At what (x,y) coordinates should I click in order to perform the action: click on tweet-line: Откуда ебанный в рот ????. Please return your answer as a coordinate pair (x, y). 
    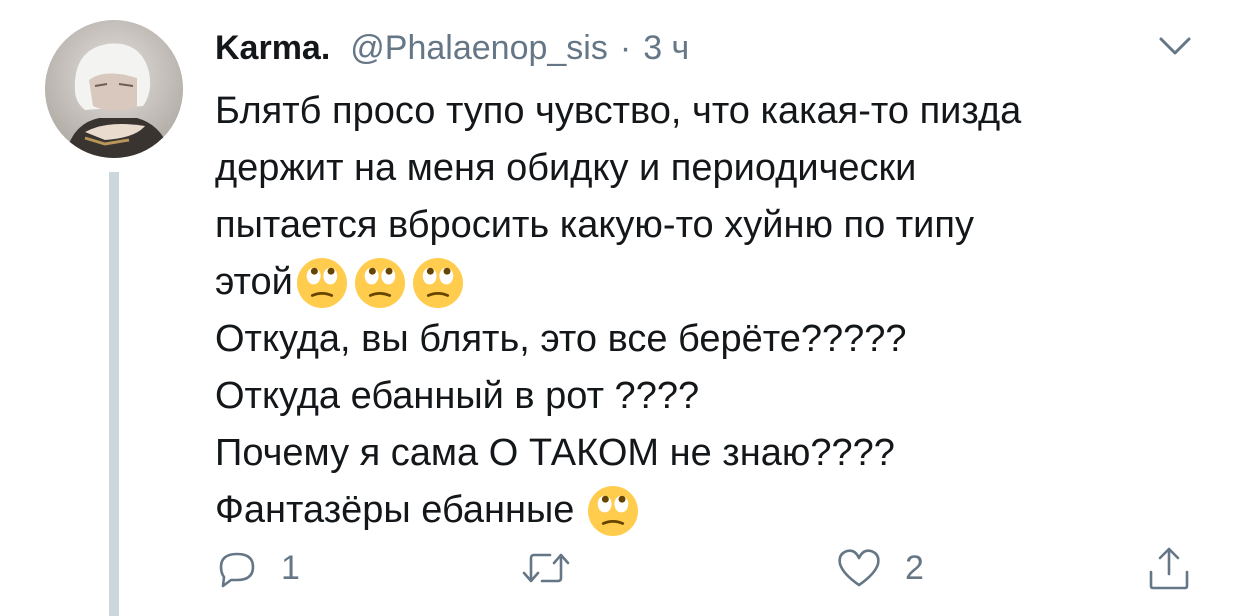
    Looking at the image, I should click on (710, 396).